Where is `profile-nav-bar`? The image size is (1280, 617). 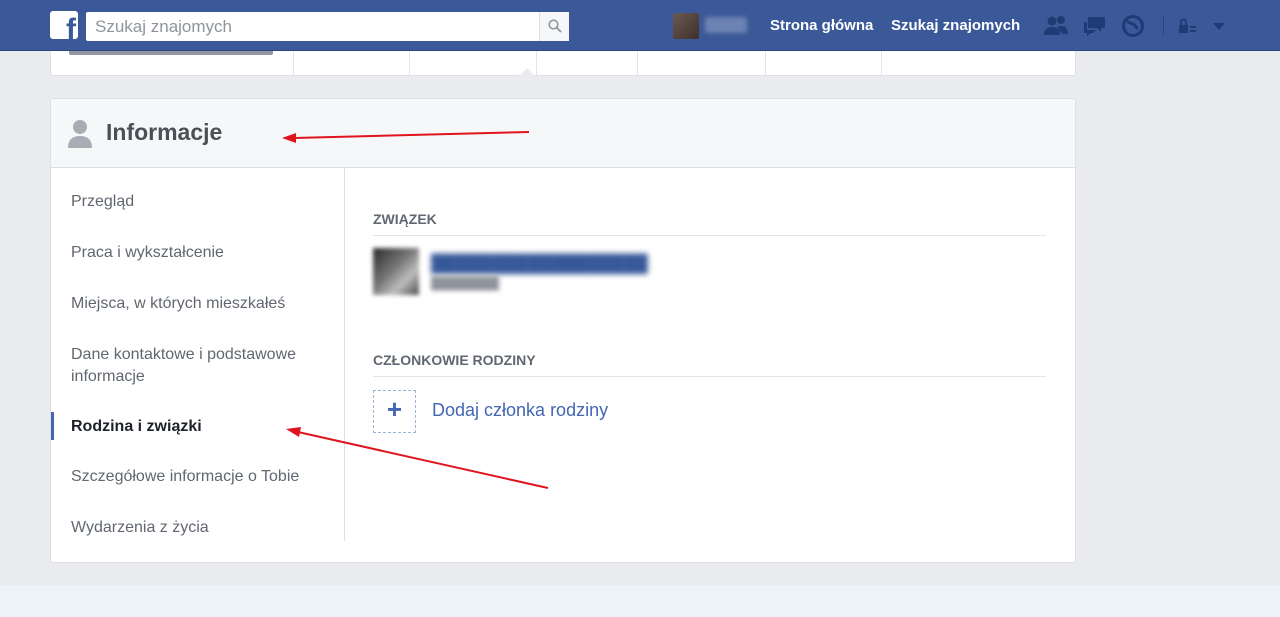 profile-nav-bar is located at coordinates (563, 63).